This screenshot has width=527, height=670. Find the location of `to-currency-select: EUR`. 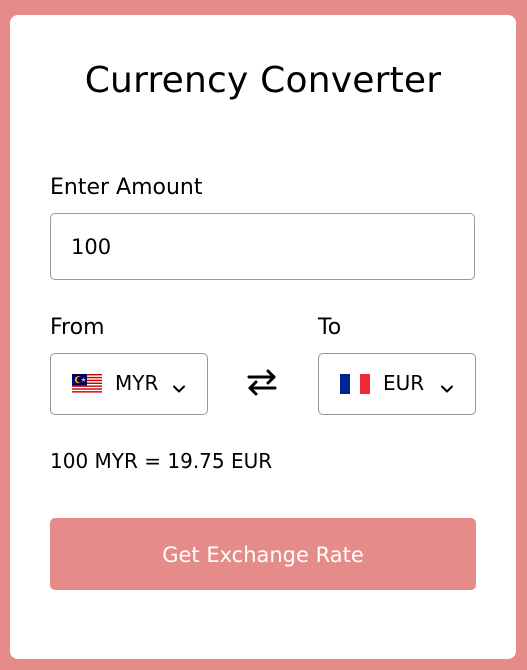

to-currency-select: EUR is located at coordinates (397, 384).